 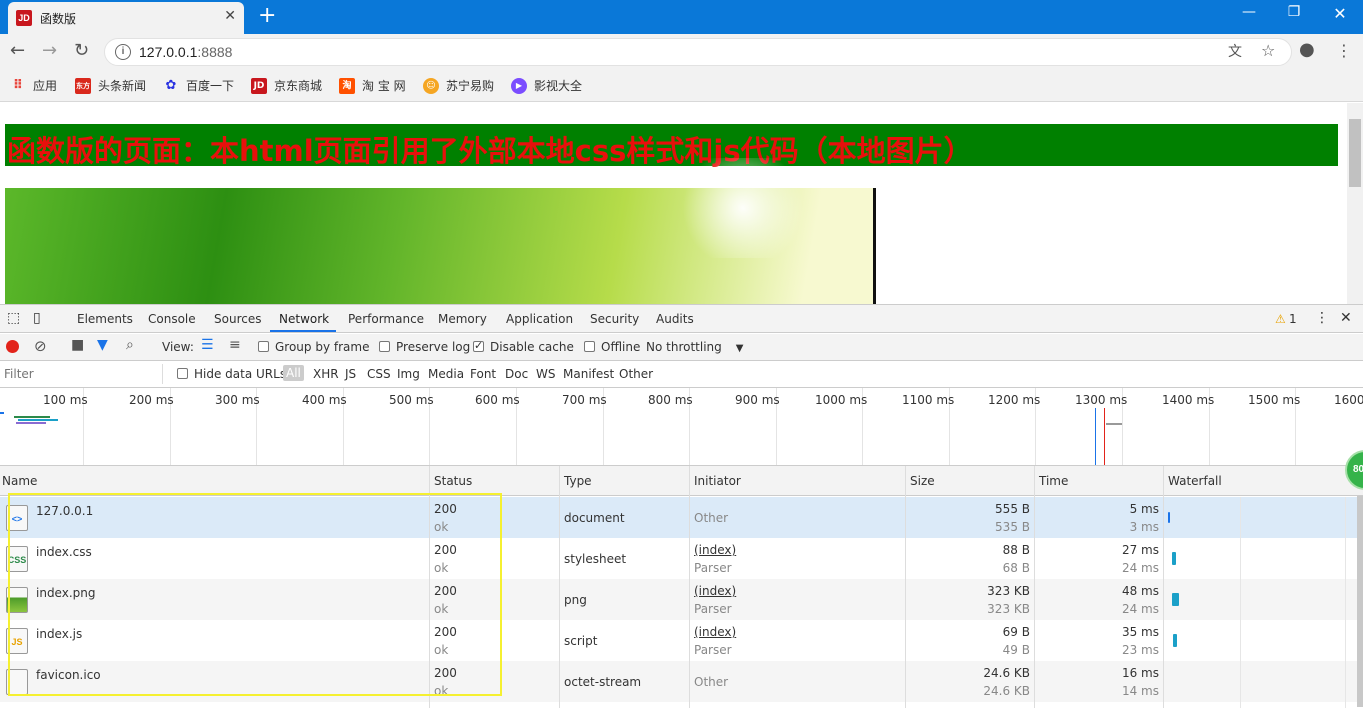 What do you see at coordinates (1280, 319) in the screenshot?
I see `warning-icon: ⚠` at bounding box center [1280, 319].